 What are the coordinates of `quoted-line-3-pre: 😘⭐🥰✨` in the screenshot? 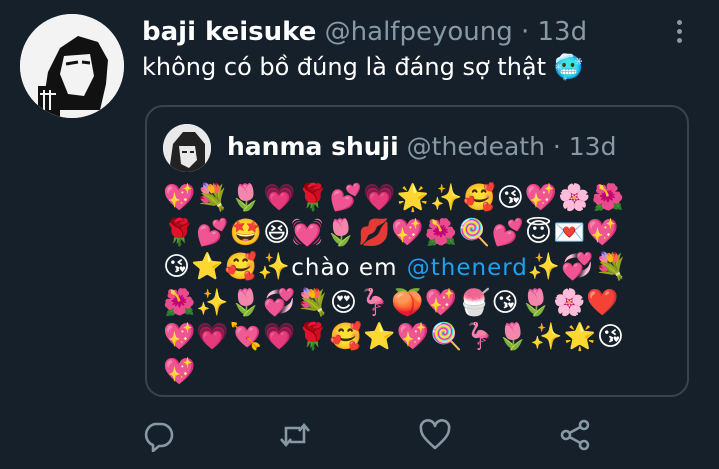 It's located at (227, 267).